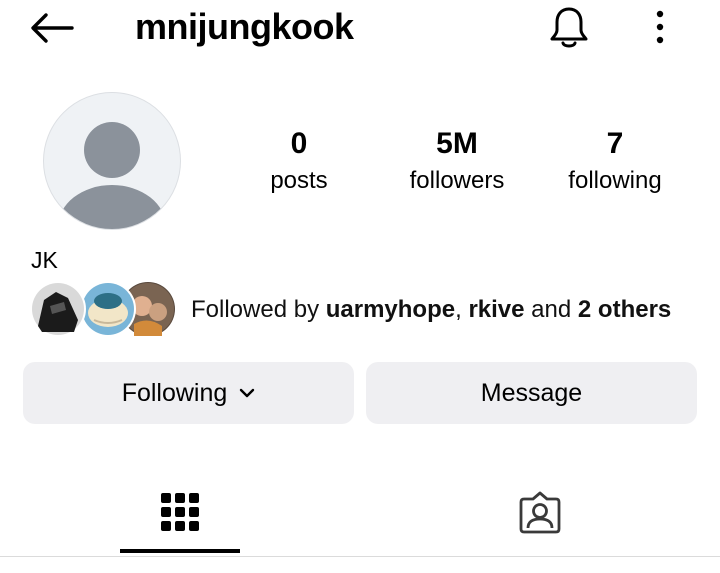 Image resolution: width=720 pixels, height=573 pixels. What do you see at coordinates (457, 180) in the screenshot?
I see `followers-label: followers` at bounding box center [457, 180].